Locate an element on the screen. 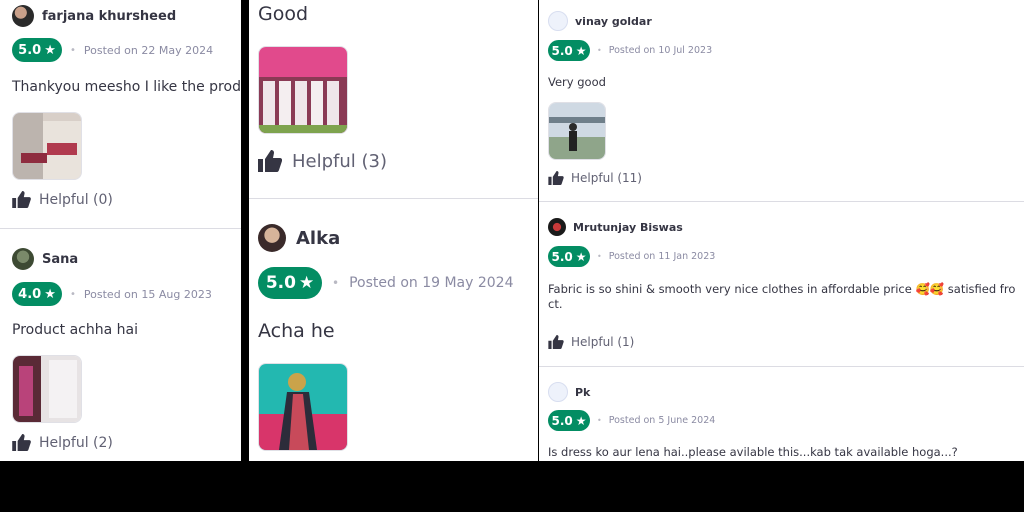 This screenshot has width=1024, height=512. helpful-label: Helpful (2) is located at coordinates (76, 442).